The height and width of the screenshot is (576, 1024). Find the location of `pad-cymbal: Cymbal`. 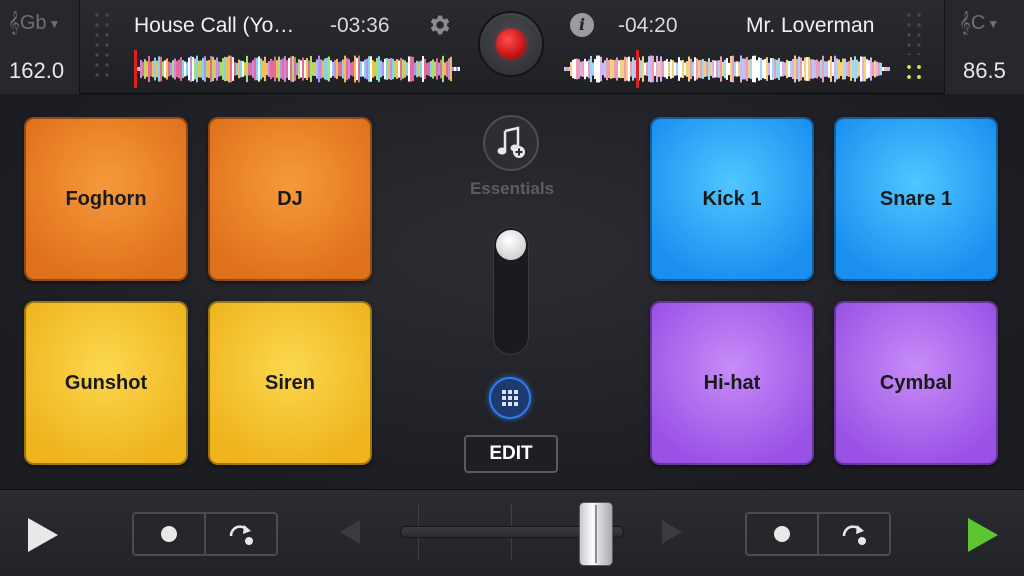

pad-cymbal: Cymbal is located at coordinates (916, 383).